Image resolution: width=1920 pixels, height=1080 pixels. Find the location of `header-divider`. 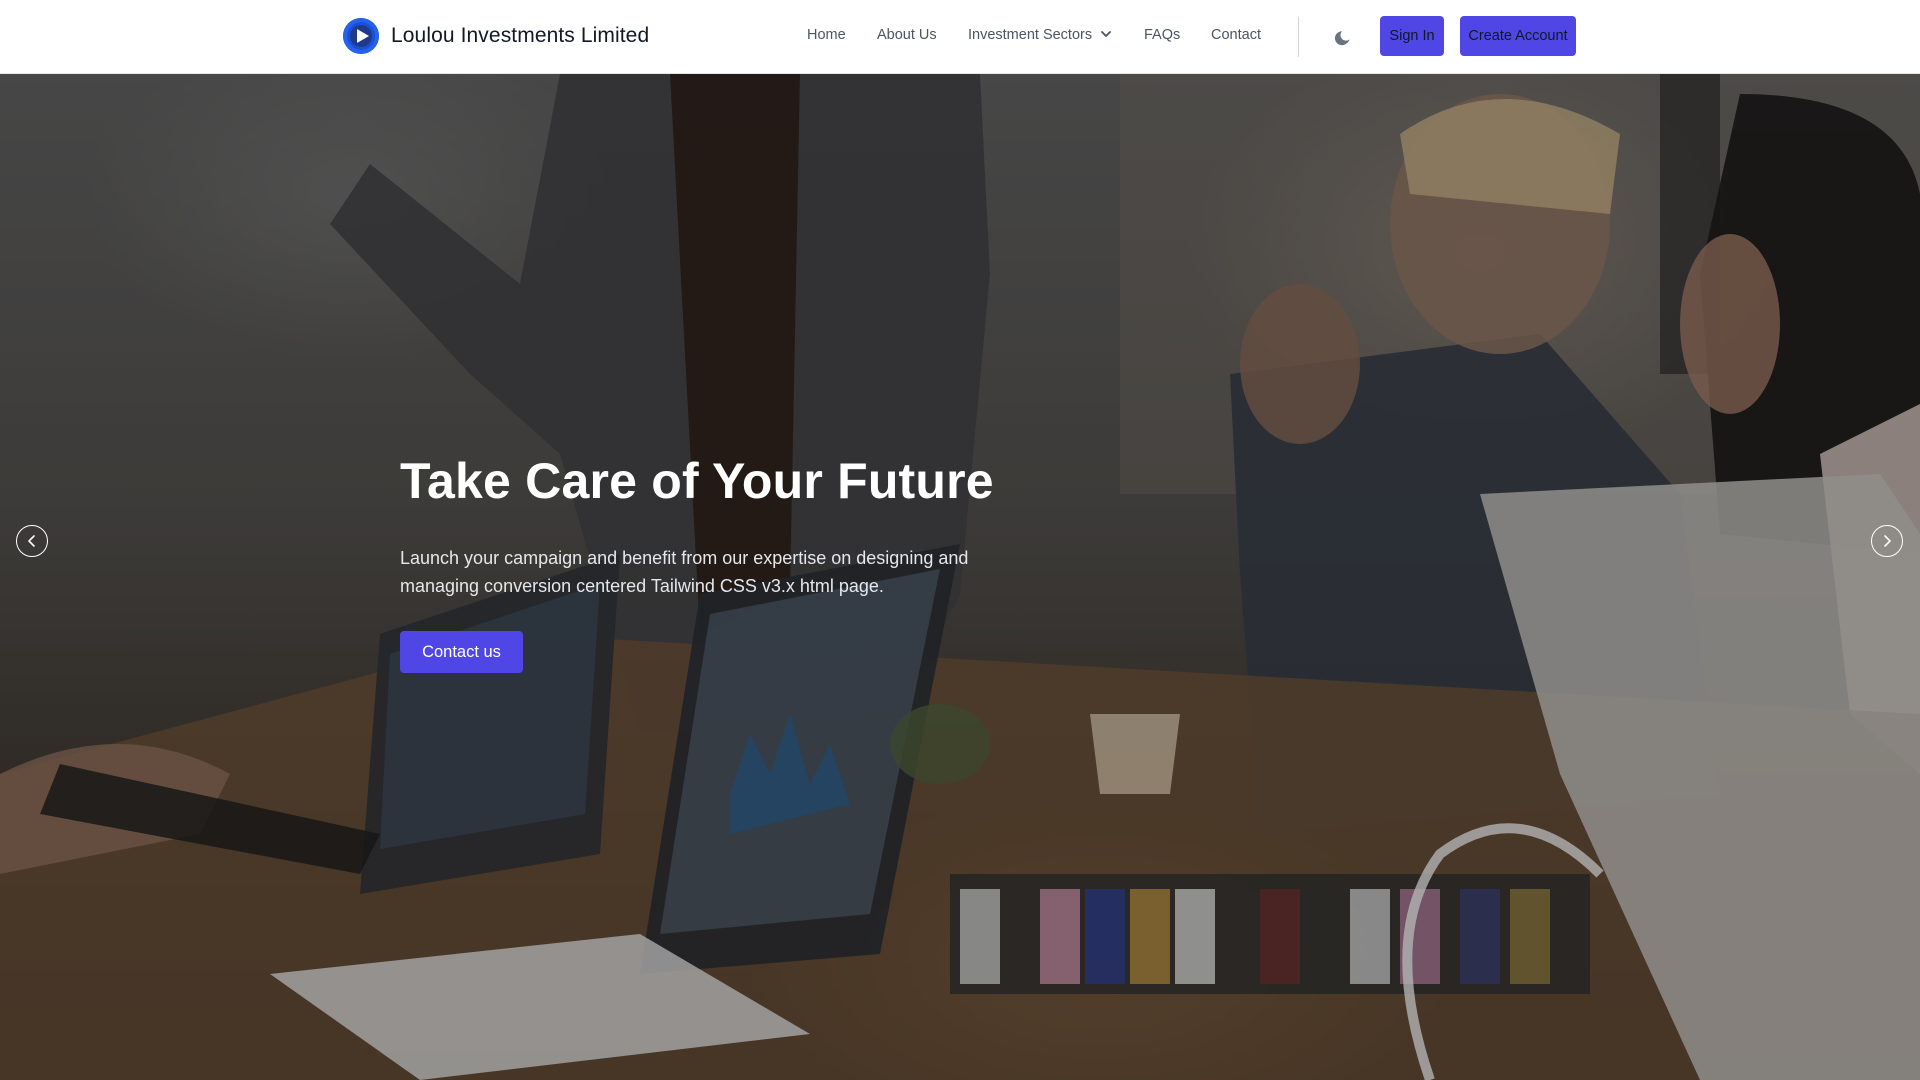

header-divider is located at coordinates (1298, 37).